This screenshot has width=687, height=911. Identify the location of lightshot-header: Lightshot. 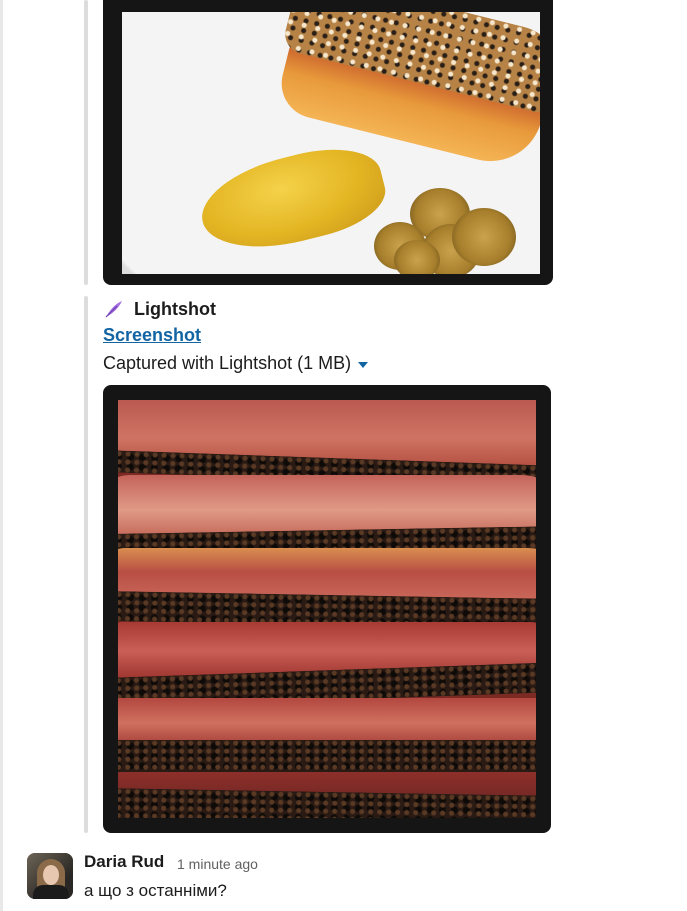
(159, 309).